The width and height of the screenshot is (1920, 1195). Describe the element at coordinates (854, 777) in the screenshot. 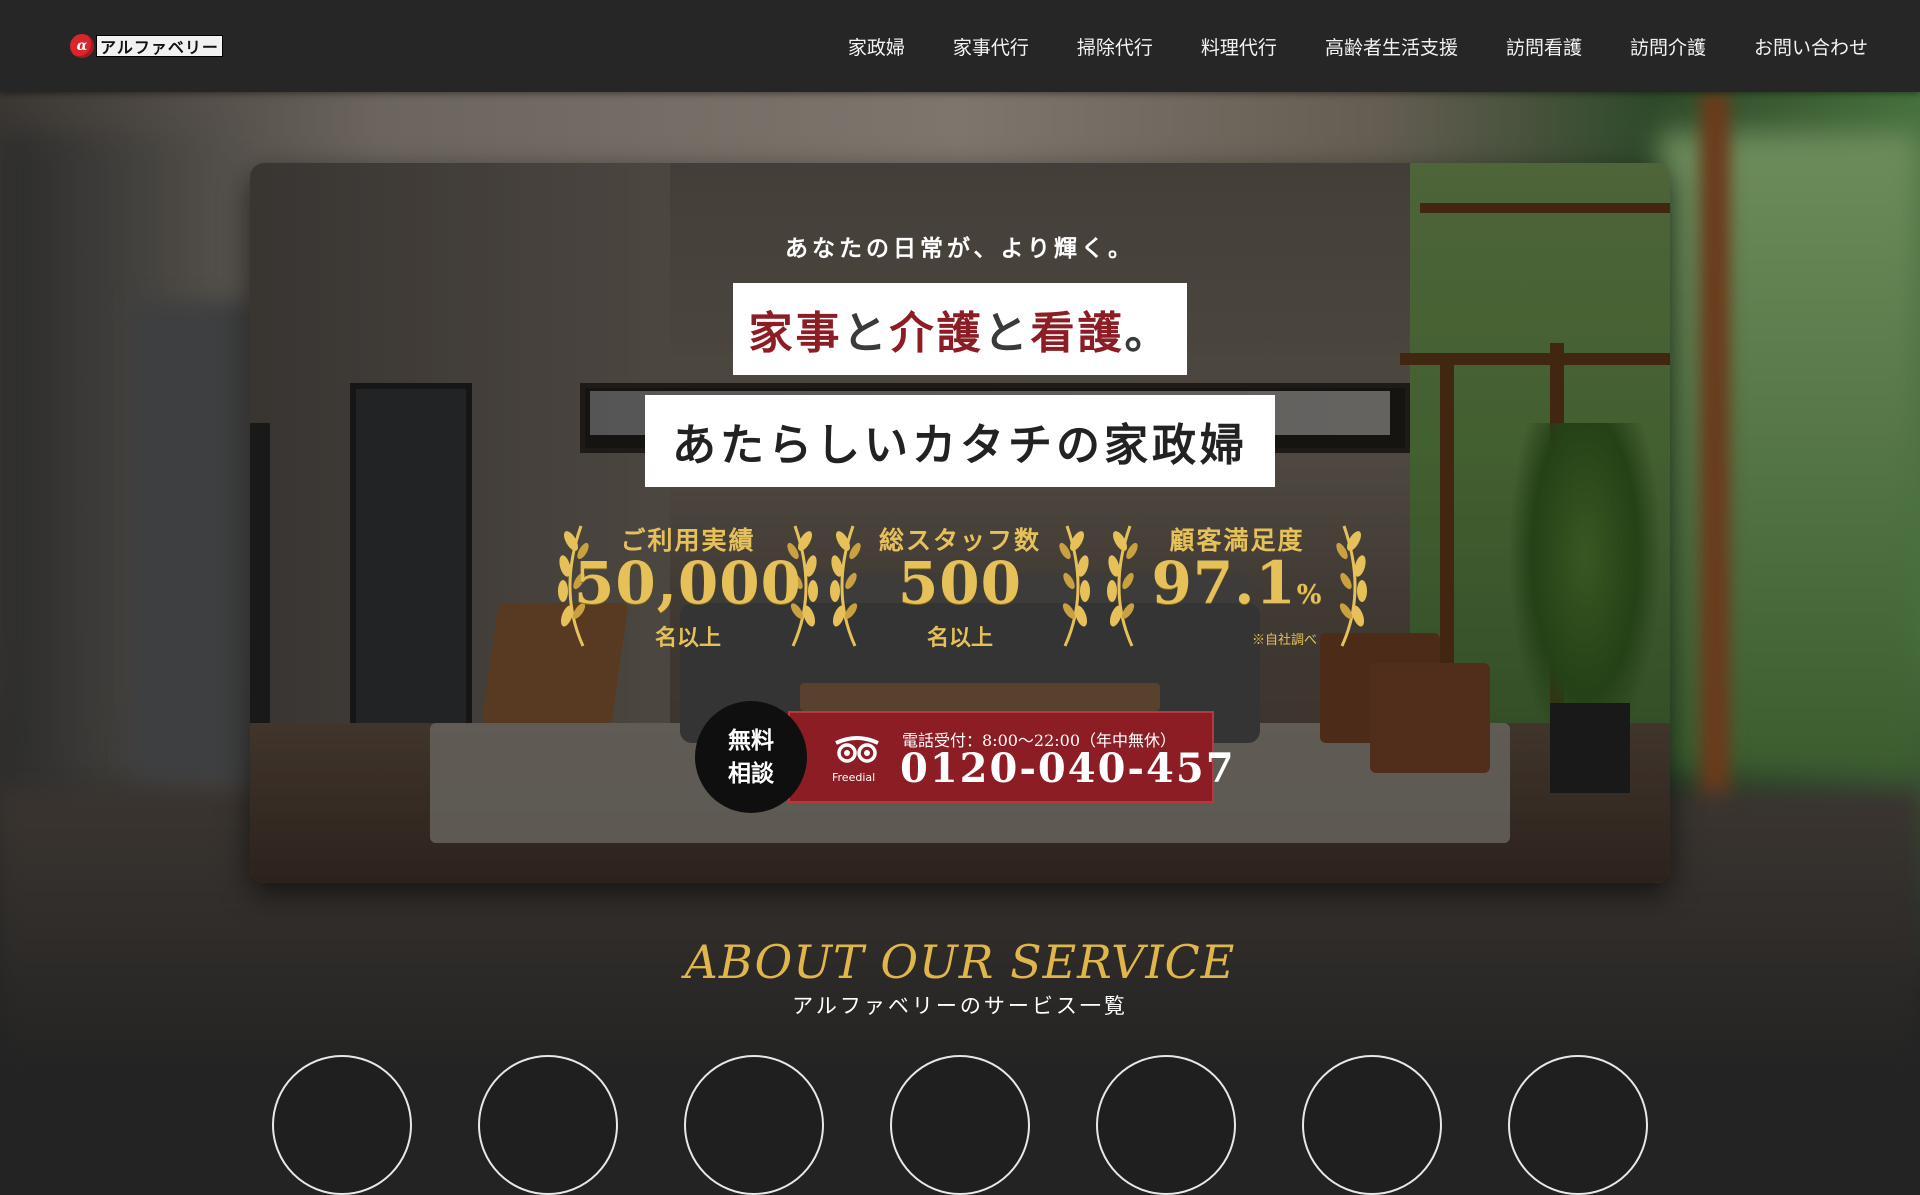

I see `freedial-label: Freedial` at that location.